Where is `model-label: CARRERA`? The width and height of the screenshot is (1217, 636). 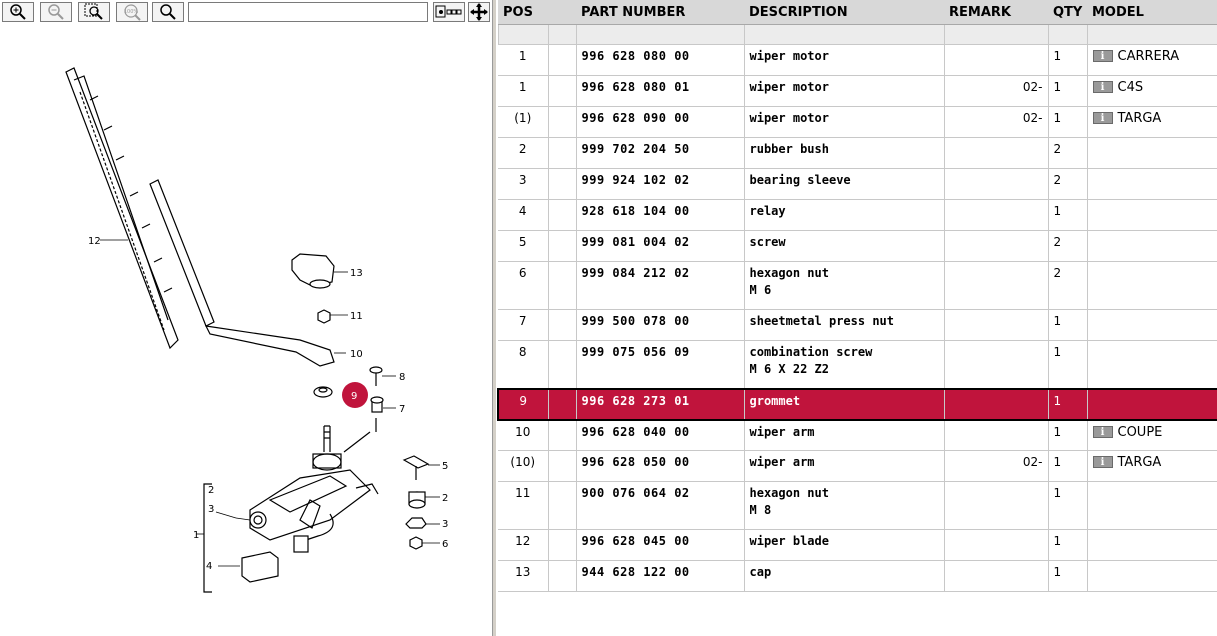 model-label: CARRERA is located at coordinates (1148, 56).